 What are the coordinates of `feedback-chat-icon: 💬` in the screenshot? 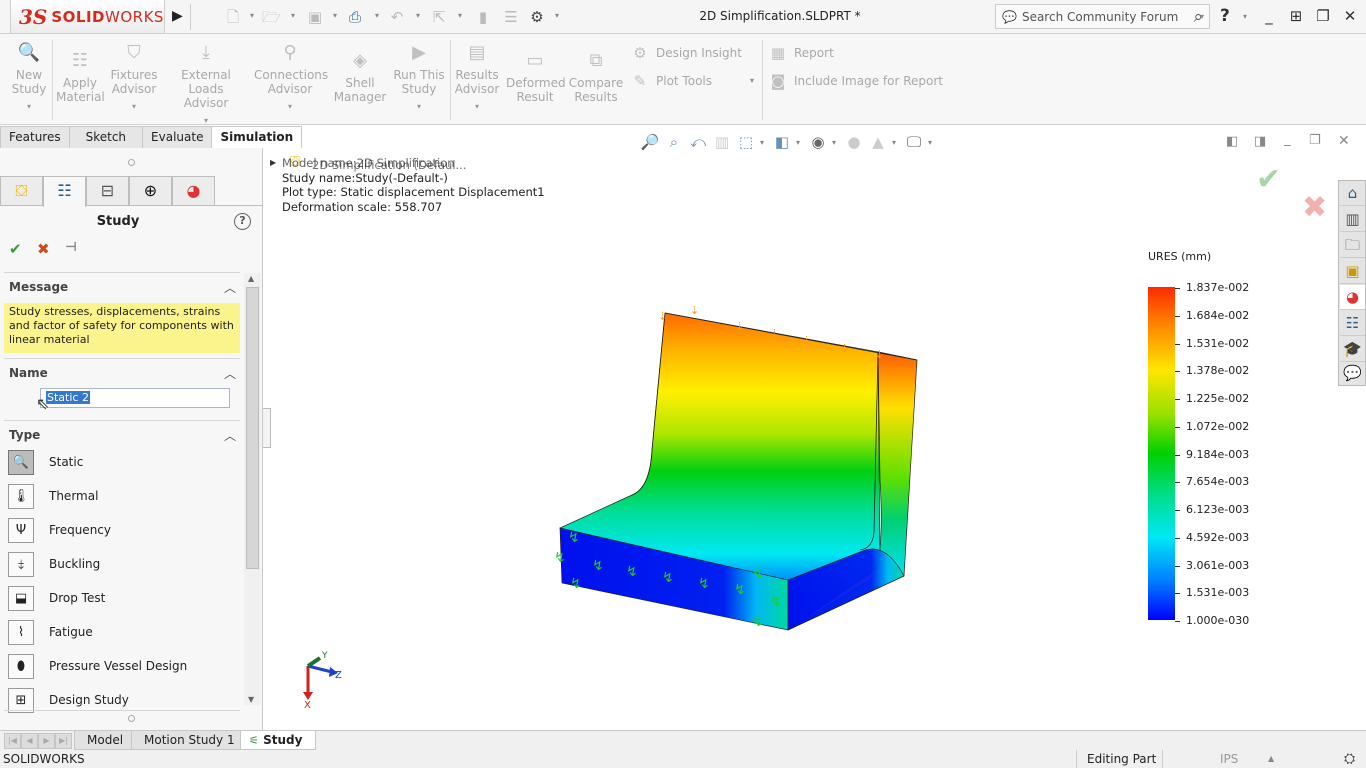 It's located at (1352, 373).